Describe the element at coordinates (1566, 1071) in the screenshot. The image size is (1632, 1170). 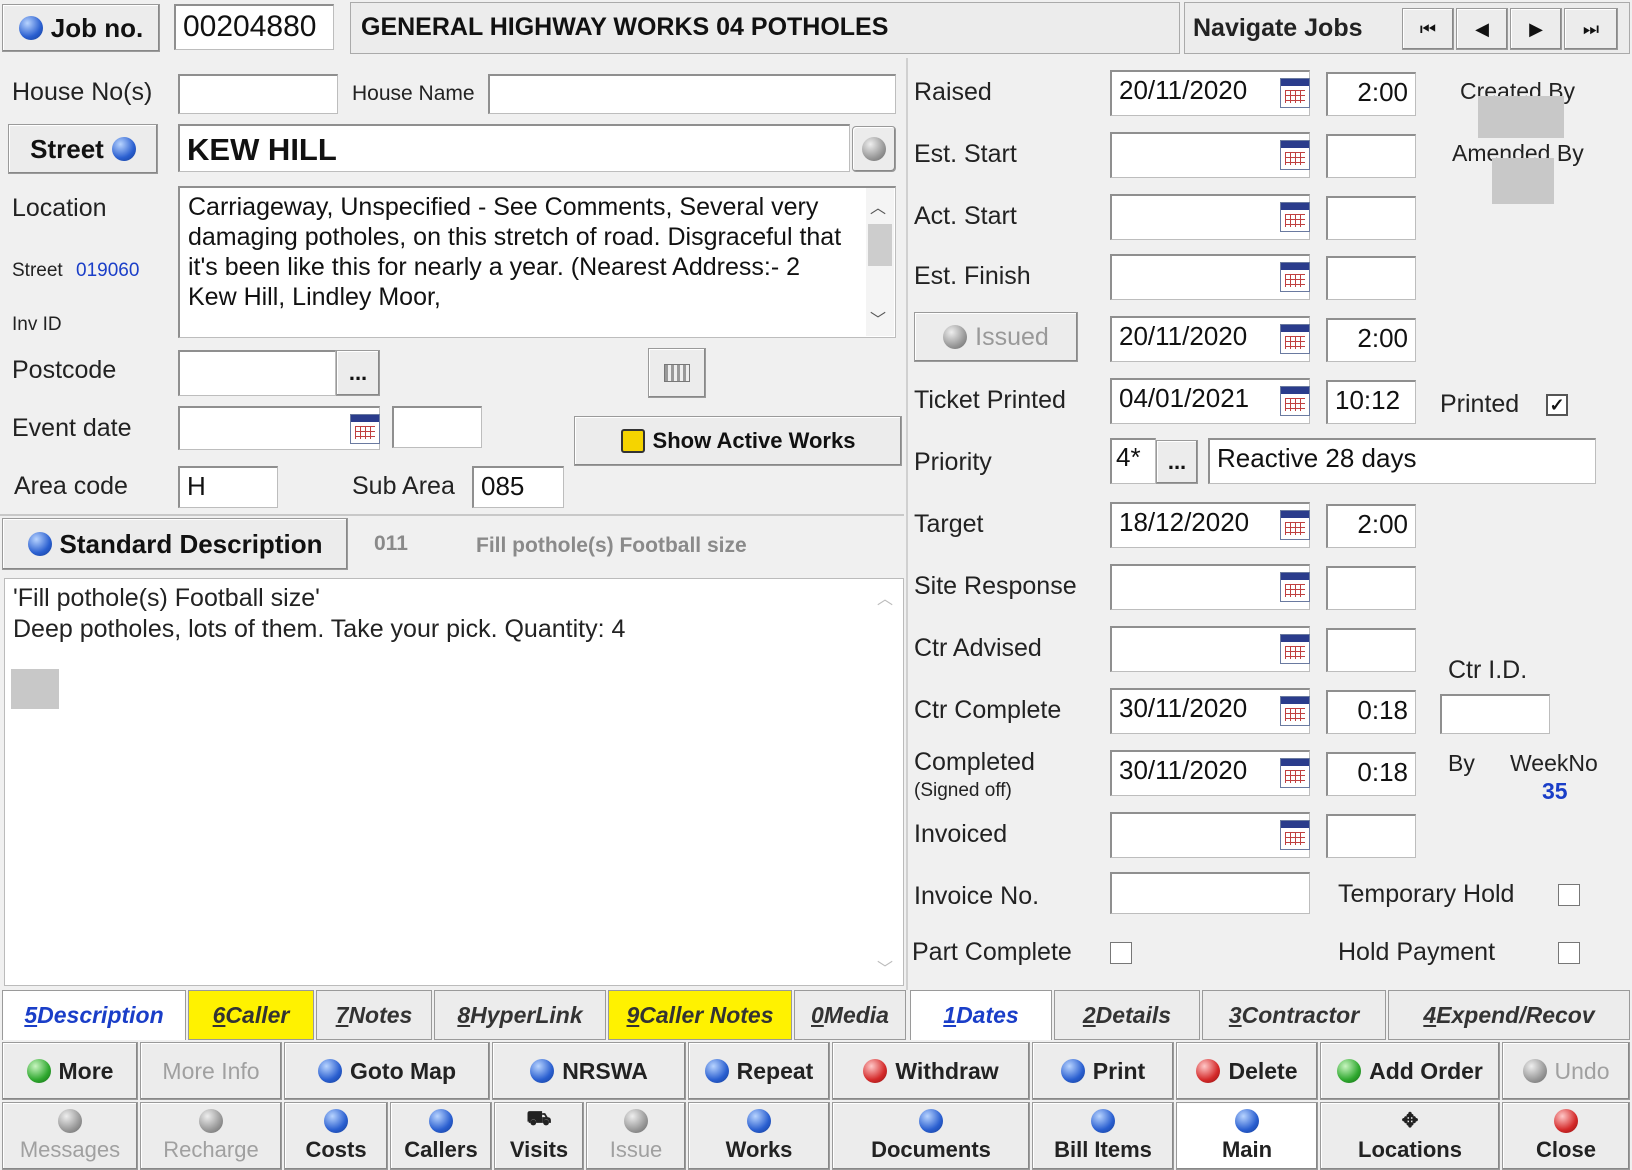
I see `undo-button: Undo` at that location.